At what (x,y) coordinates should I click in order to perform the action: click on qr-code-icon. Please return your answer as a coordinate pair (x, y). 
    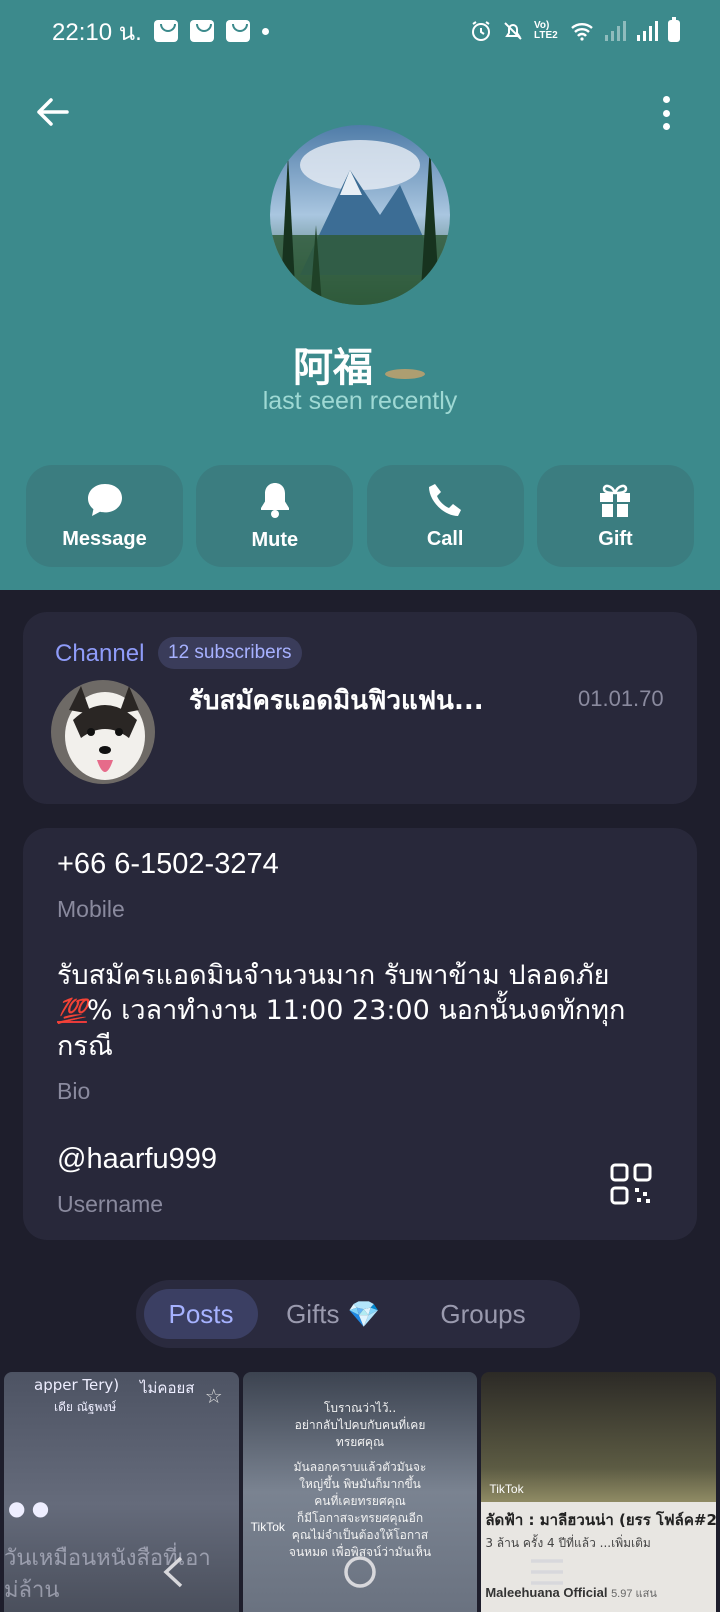
    Looking at the image, I should click on (631, 1184).